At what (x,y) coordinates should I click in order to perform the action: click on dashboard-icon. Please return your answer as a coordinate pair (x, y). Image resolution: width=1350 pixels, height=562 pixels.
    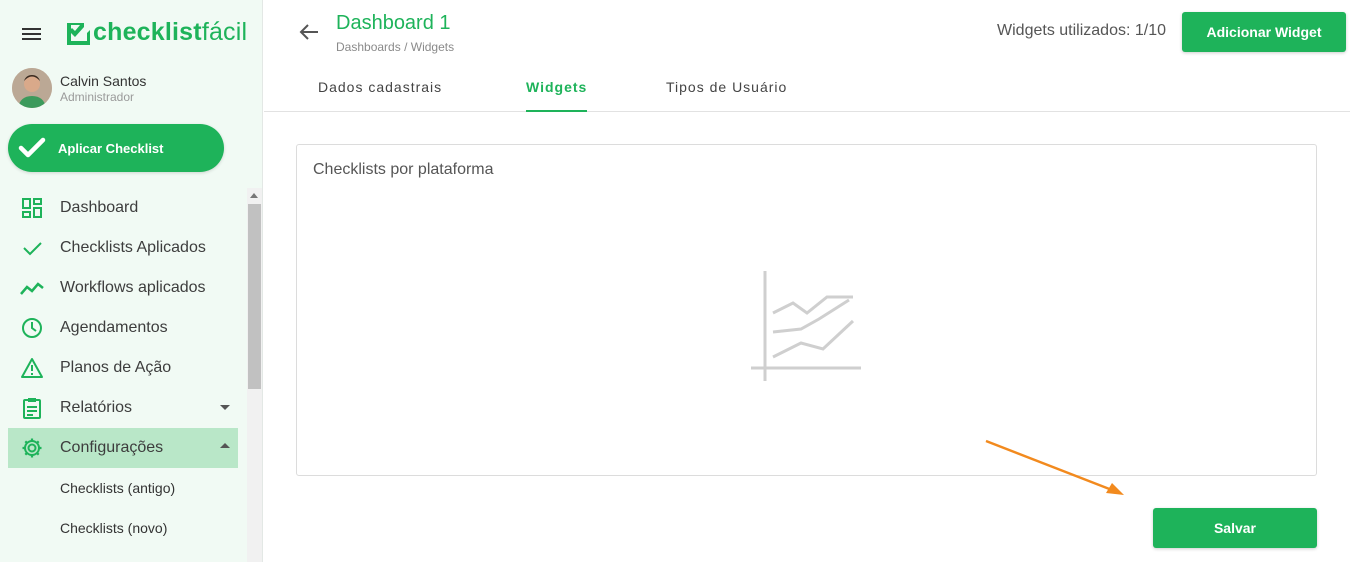
    Looking at the image, I should click on (32, 208).